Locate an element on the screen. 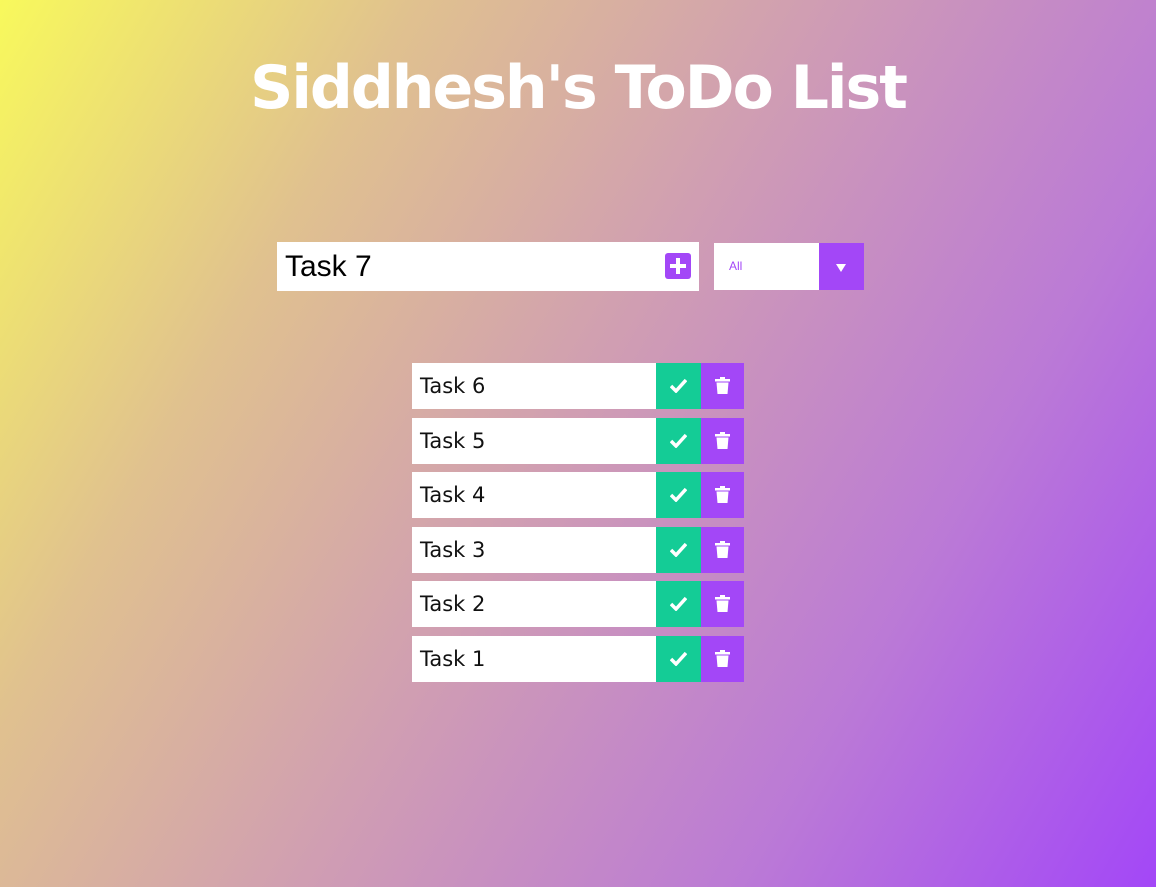  todo-item-label: Task 3 is located at coordinates (453, 549).